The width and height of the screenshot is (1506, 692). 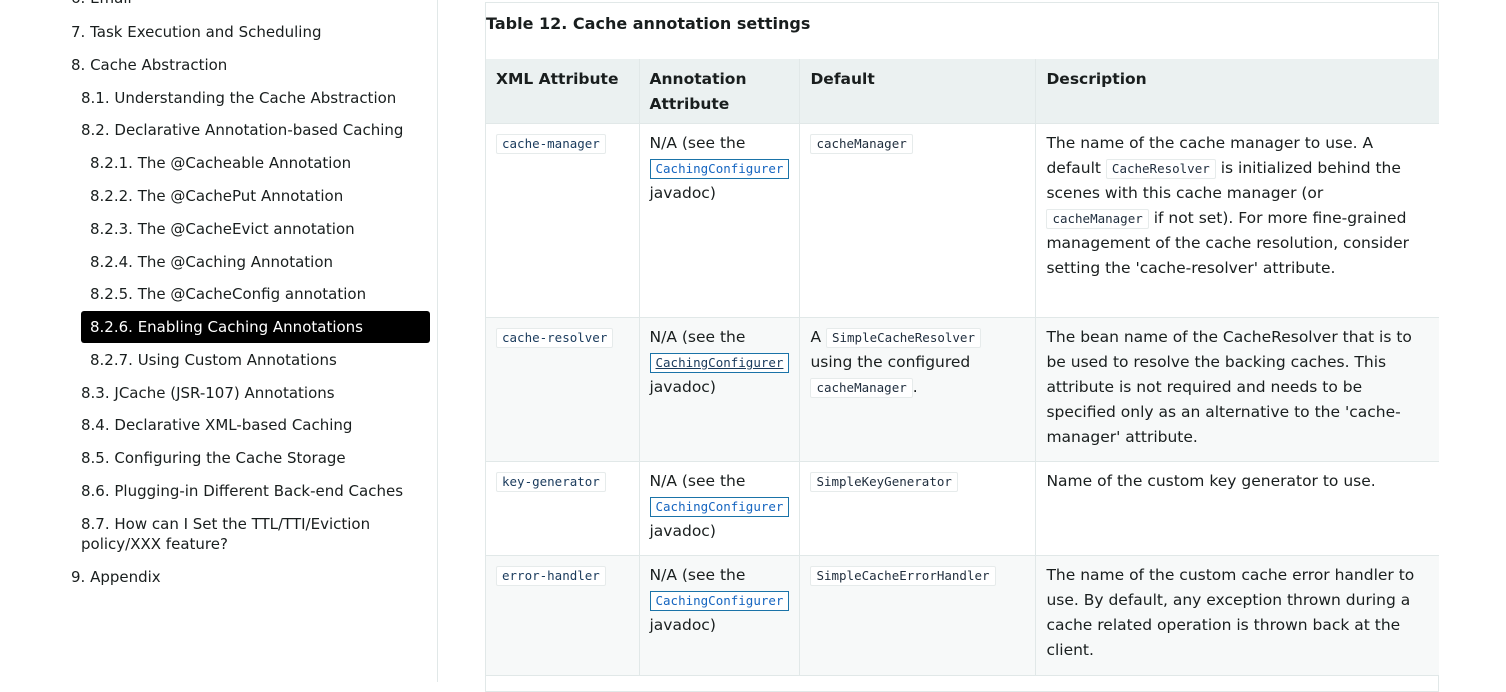 What do you see at coordinates (551, 576) in the screenshot?
I see `xml-attribute-code: error-handler` at bounding box center [551, 576].